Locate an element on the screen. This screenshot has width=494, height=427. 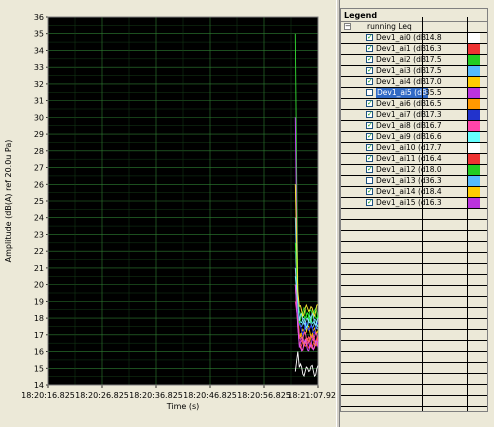
legend-item: ✓ Dev1_ai4 (dB 17.0 is located at coordinates (414, 82).